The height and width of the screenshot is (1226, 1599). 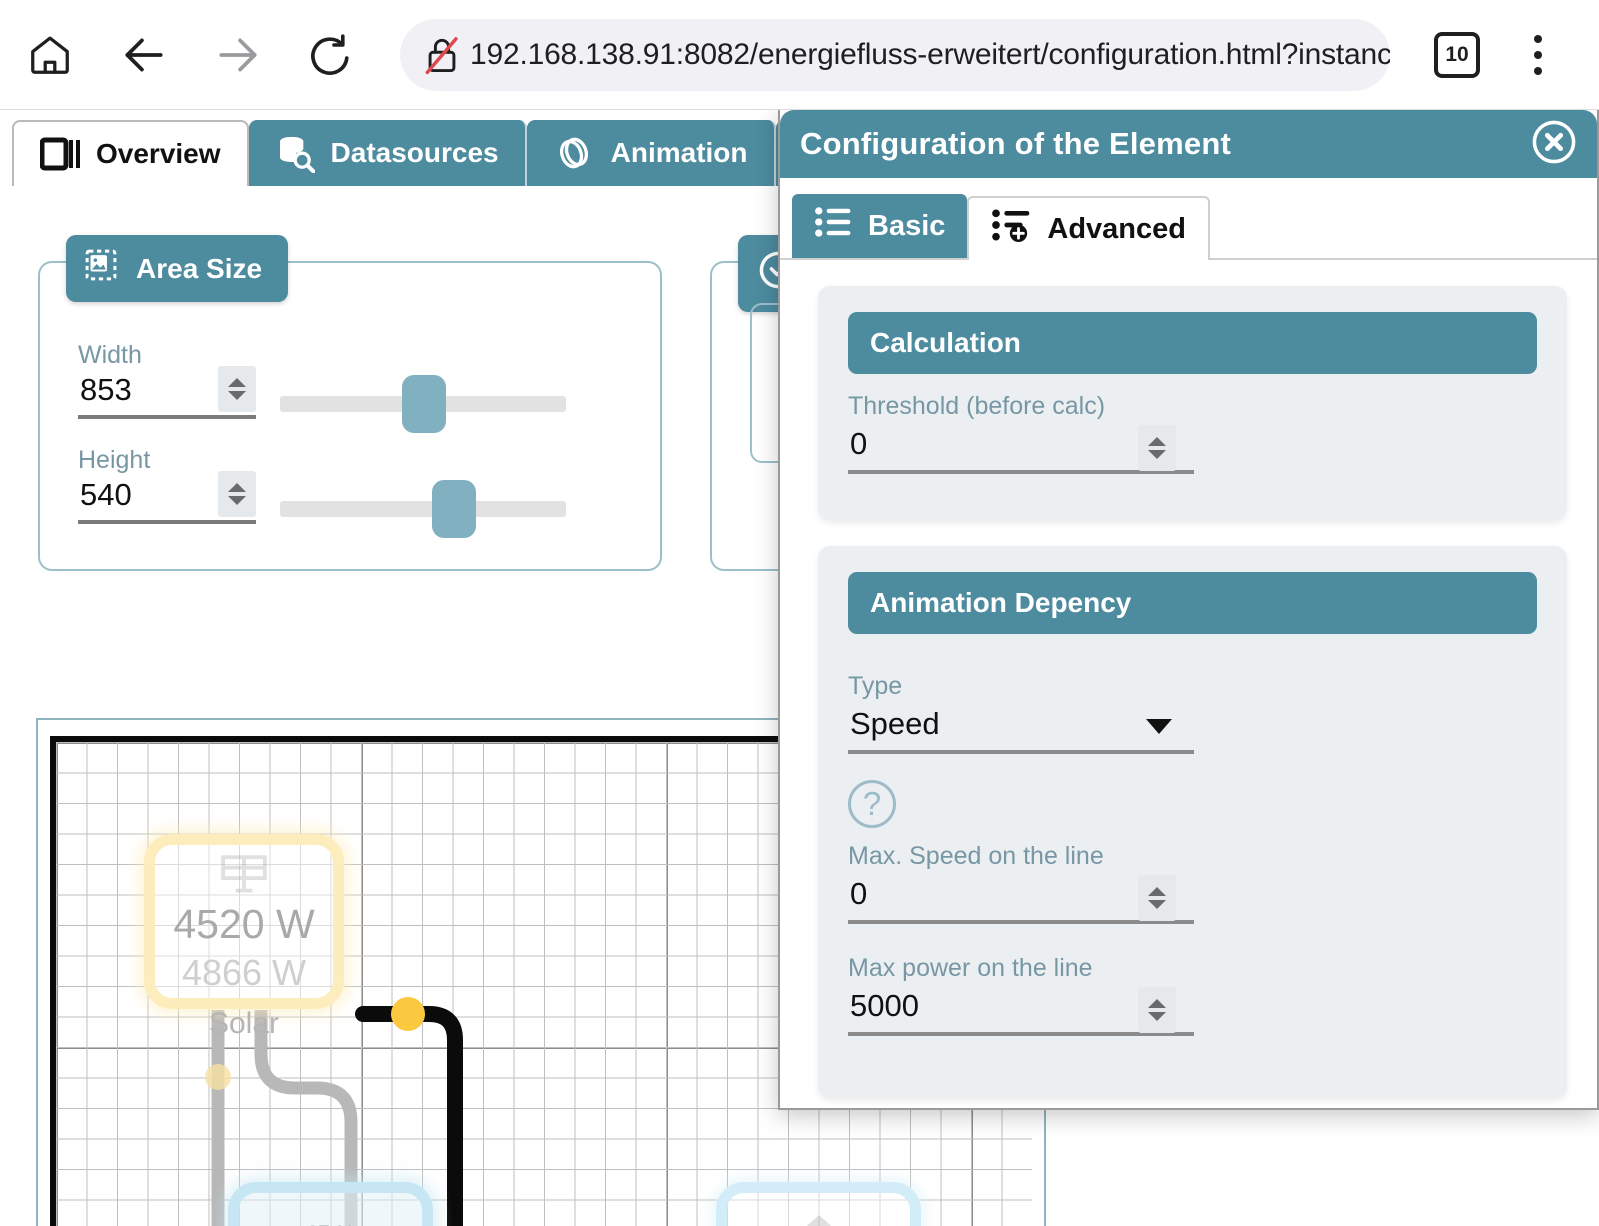 What do you see at coordinates (1021, 898) in the screenshot?
I see `max-speed-field` at bounding box center [1021, 898].